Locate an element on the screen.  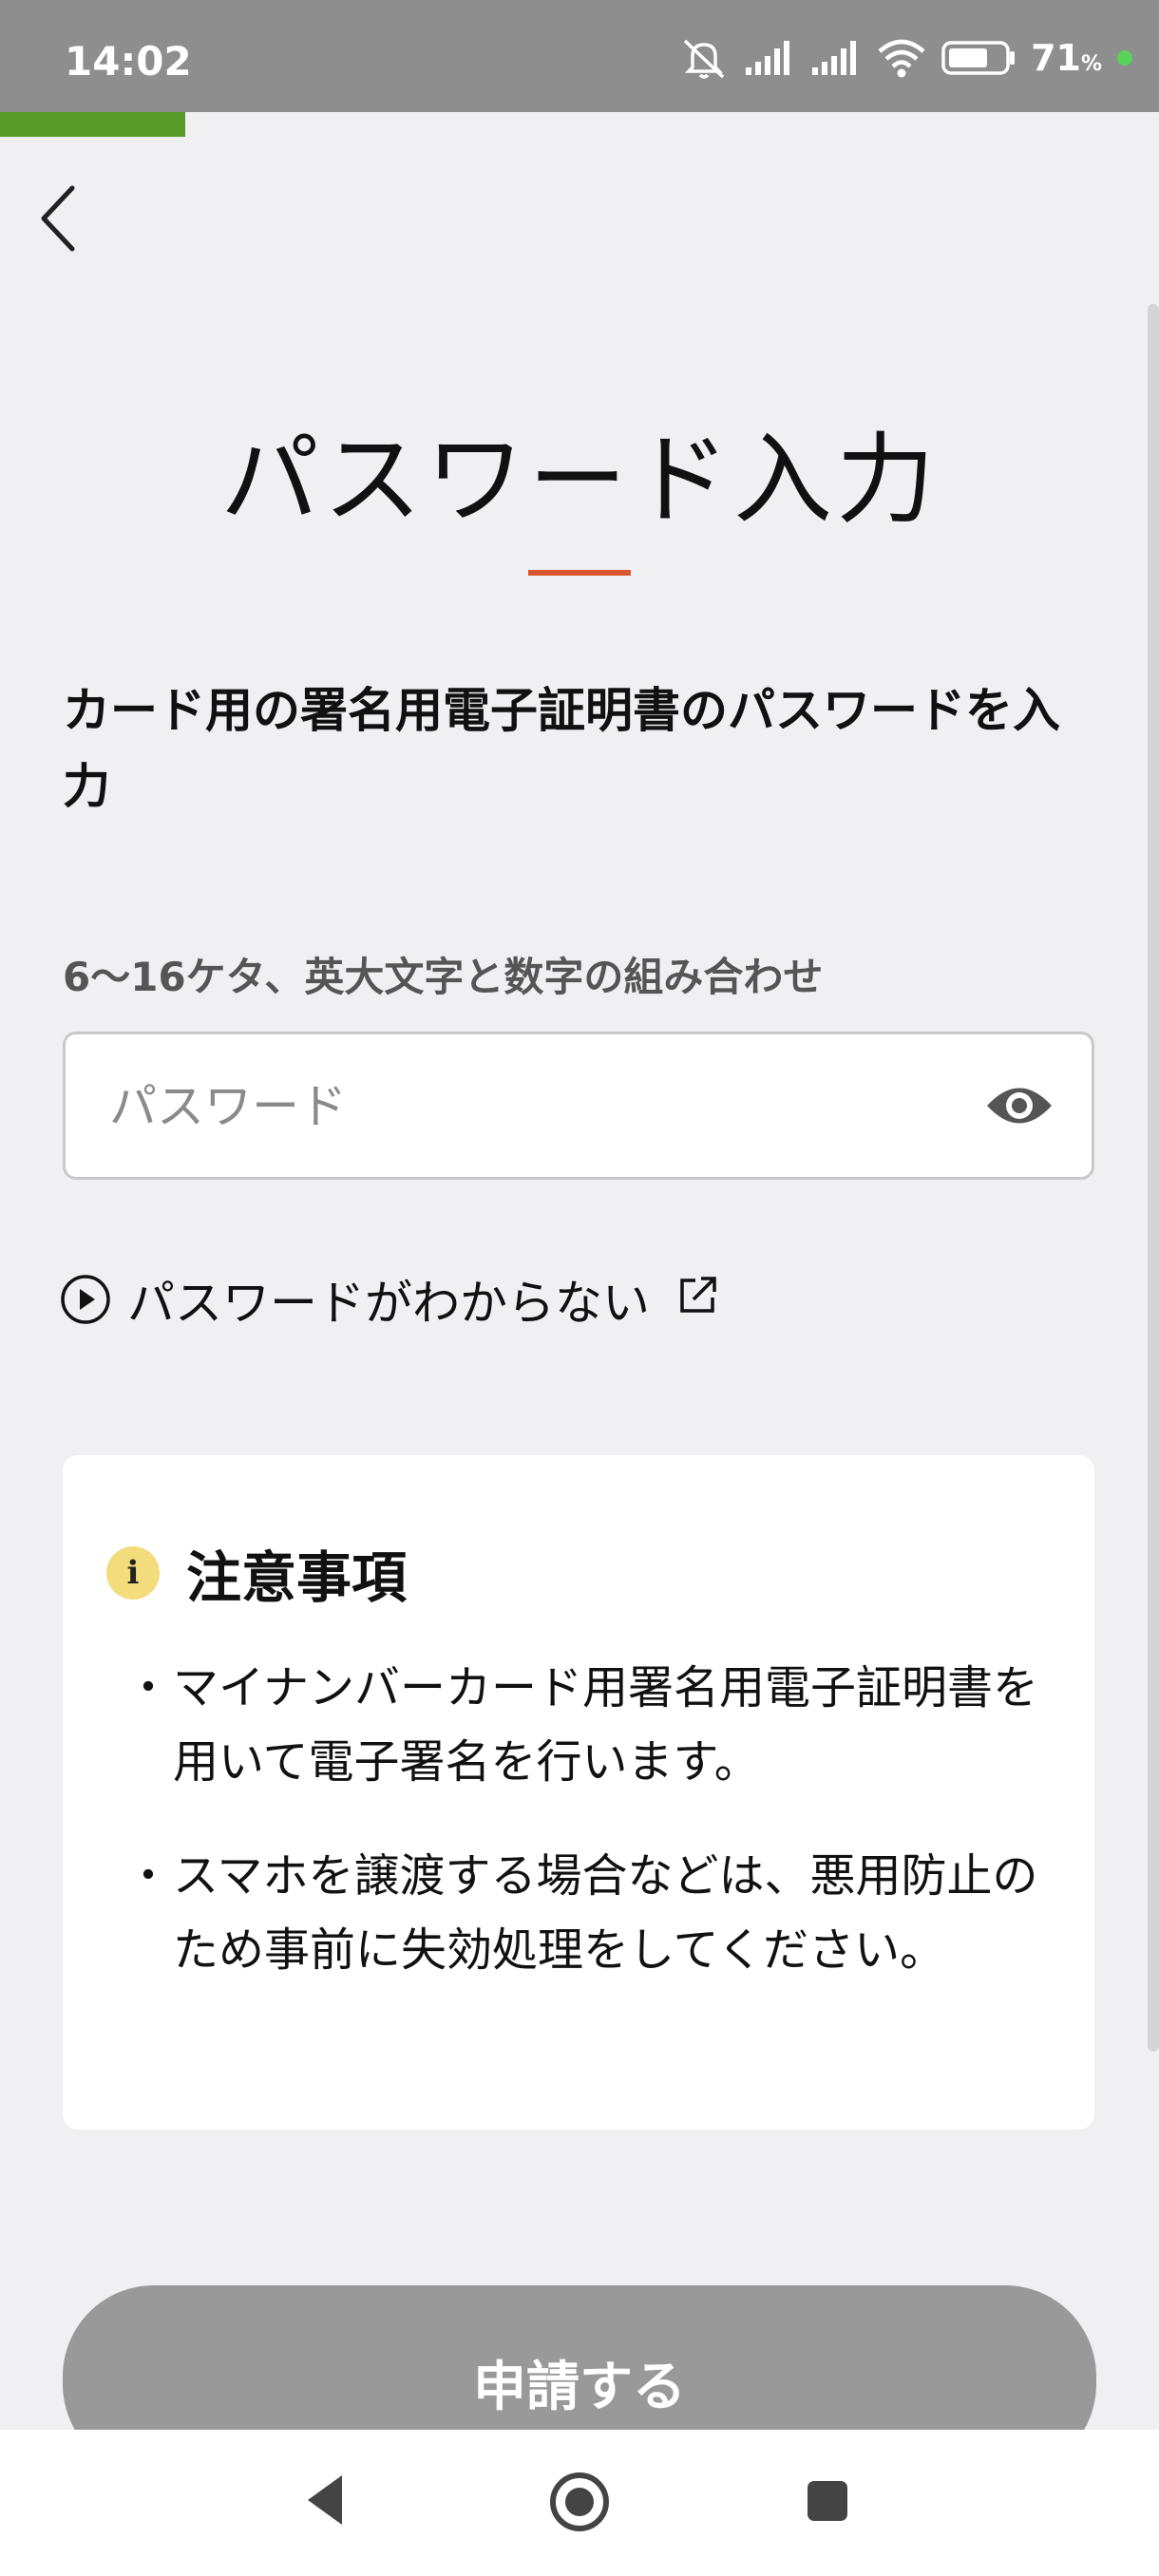
navigation-bar is located at coordinates (579, 2503).